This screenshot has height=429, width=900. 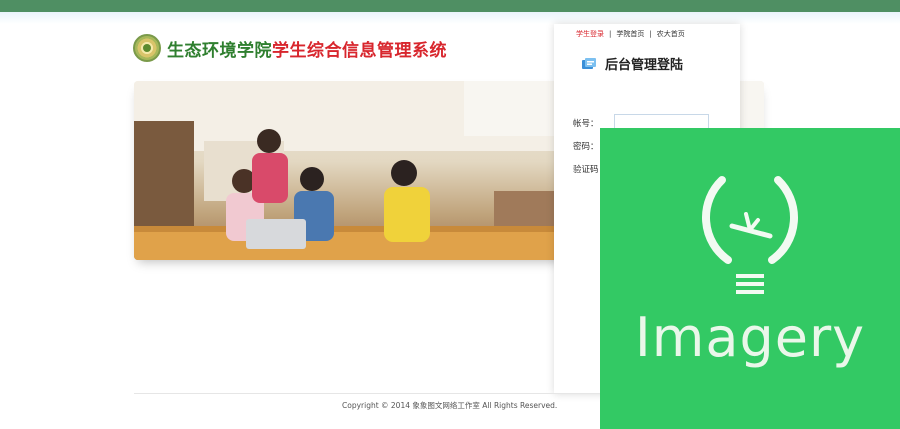 I want to click on link-student-login: 学生登录, so click(x=590, y=34).